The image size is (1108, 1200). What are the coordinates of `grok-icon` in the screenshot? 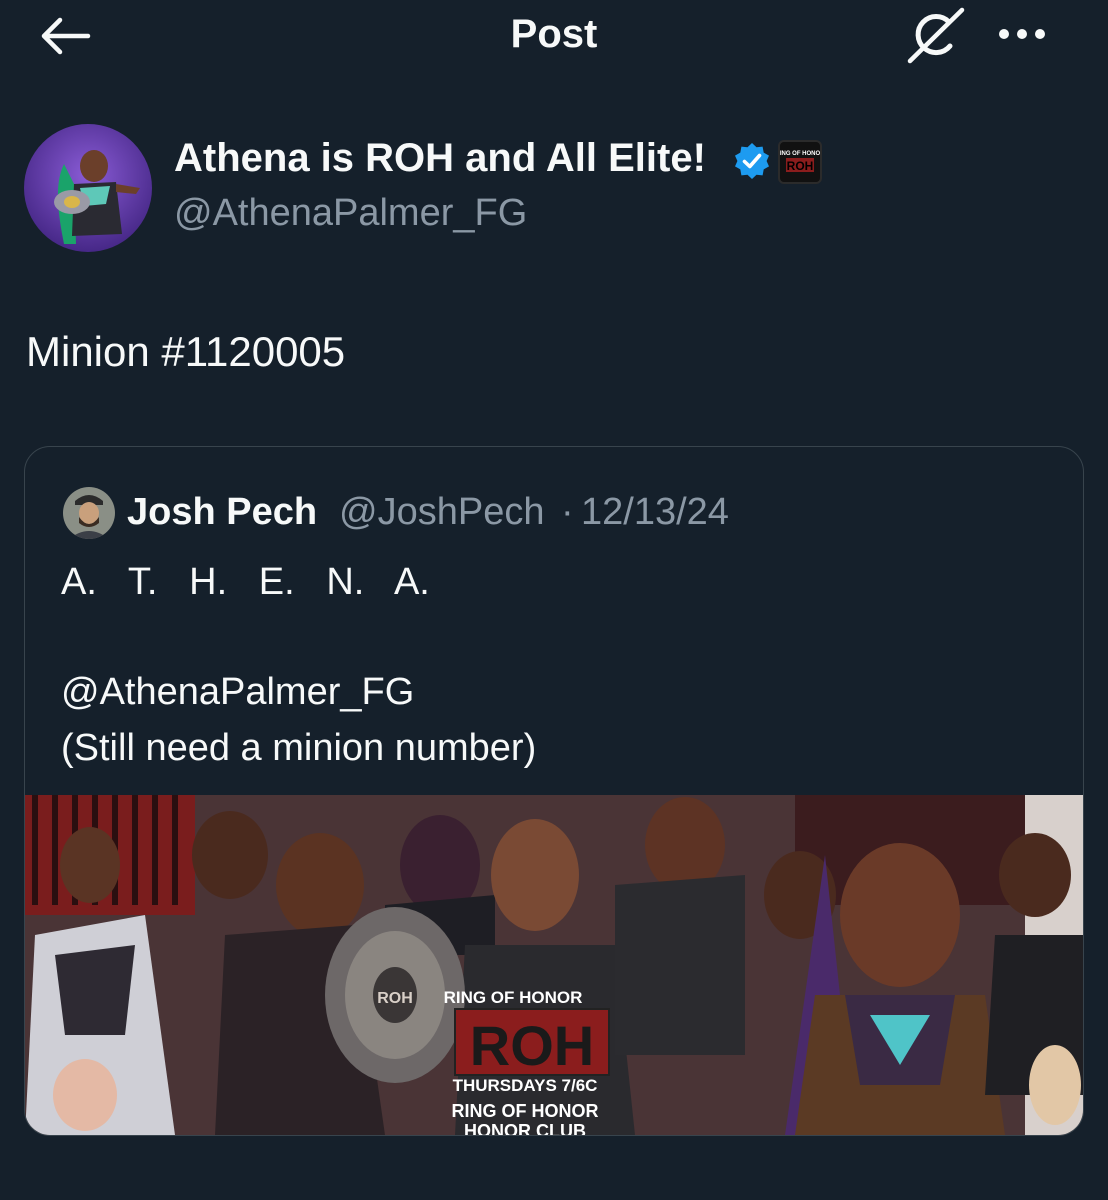 It's located at (936, 35).